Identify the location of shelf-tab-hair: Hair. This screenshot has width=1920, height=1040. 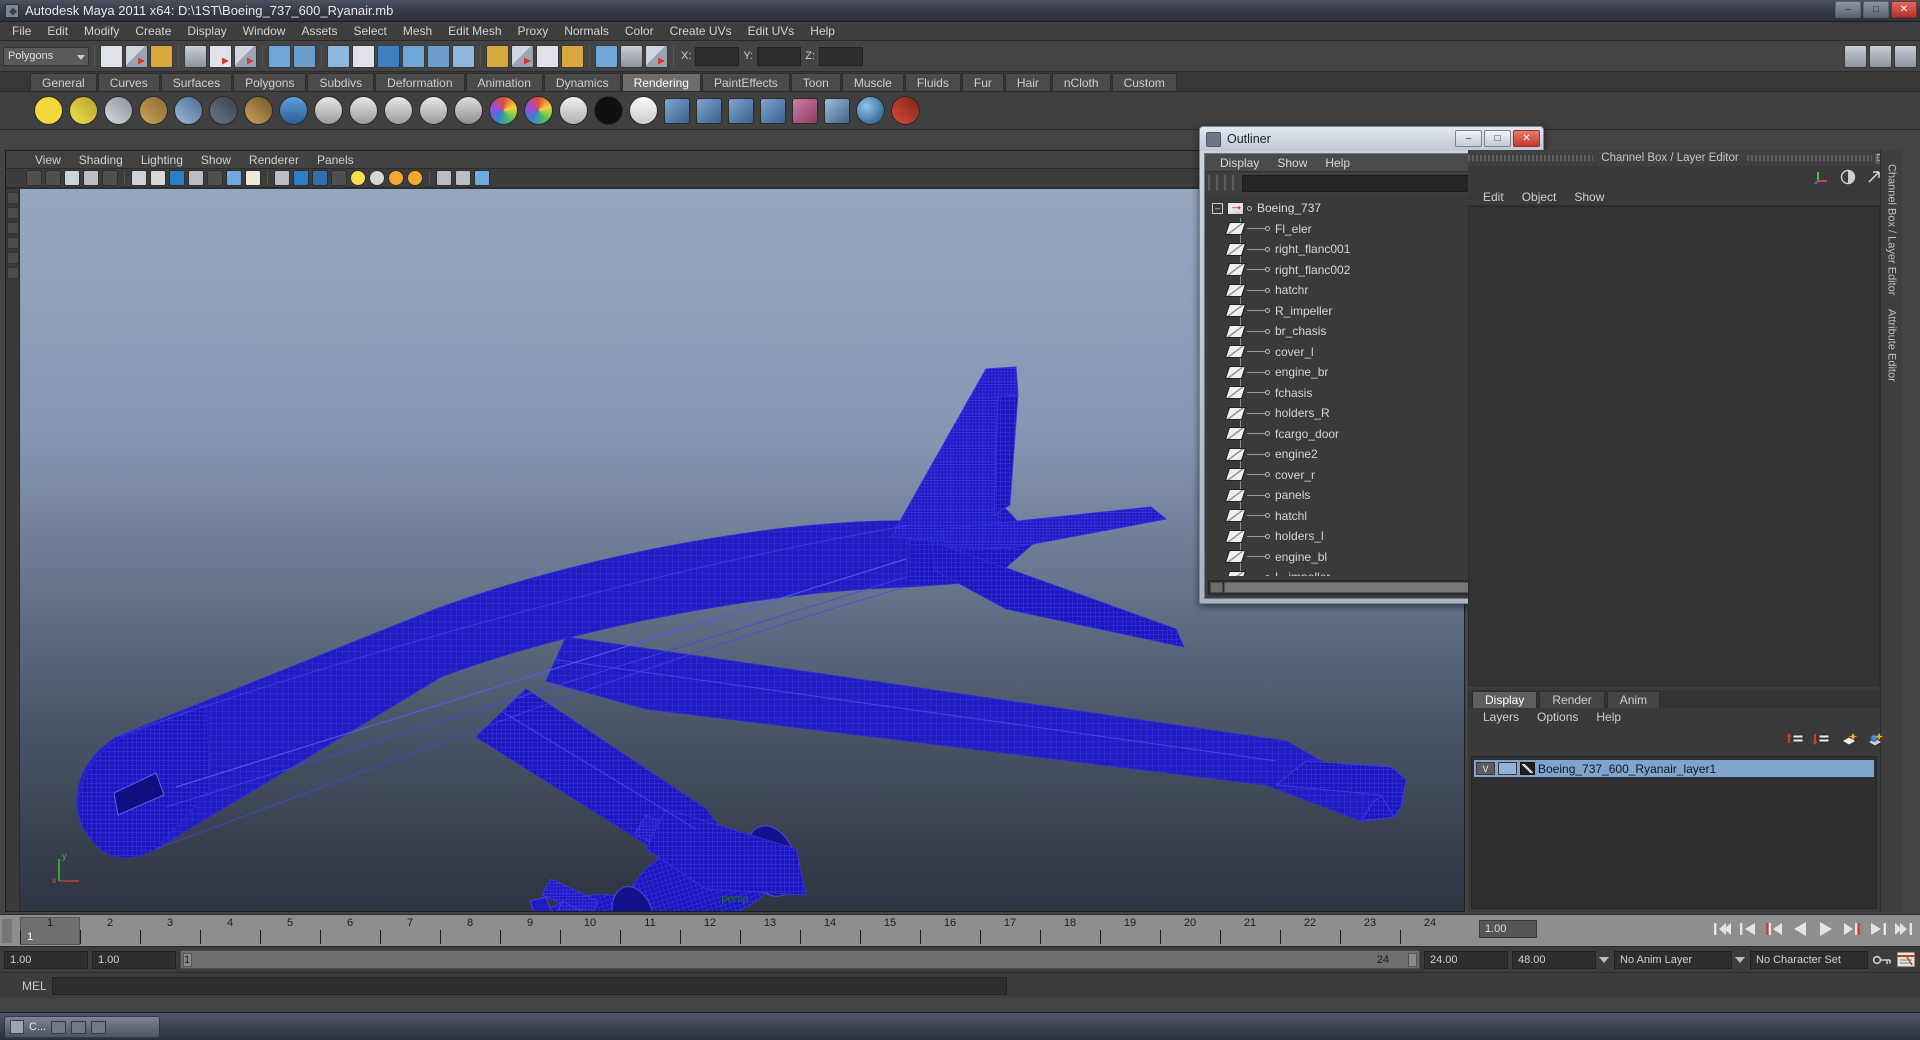
(1027, 82).